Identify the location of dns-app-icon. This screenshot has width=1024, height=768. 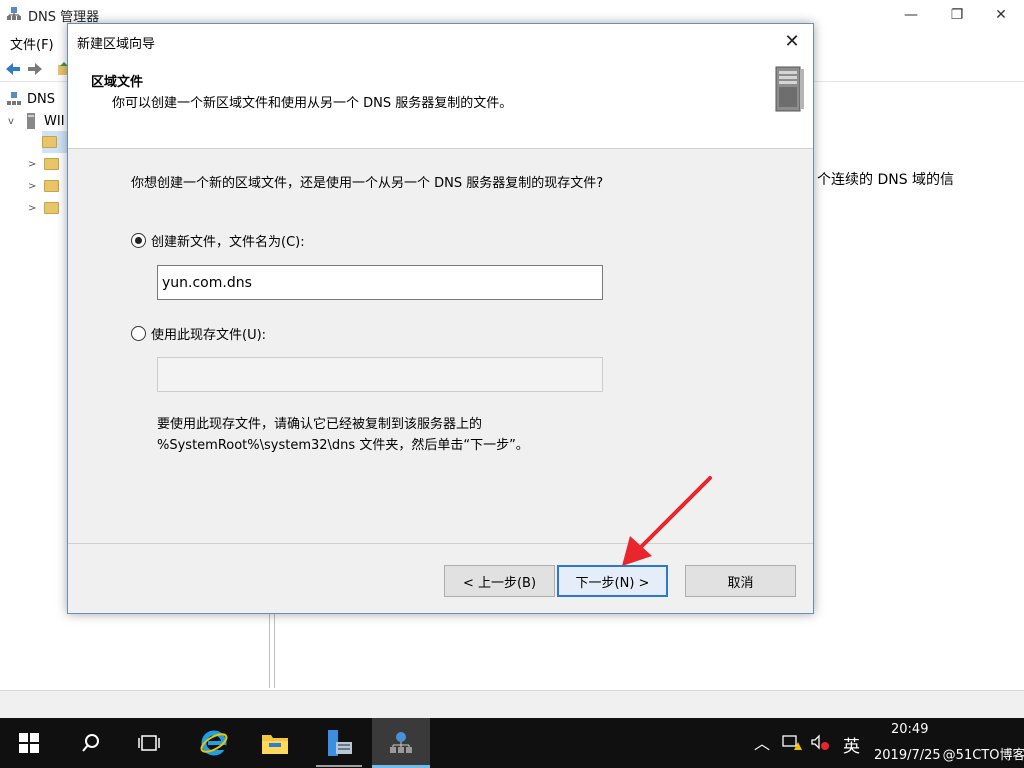
(14, 13).